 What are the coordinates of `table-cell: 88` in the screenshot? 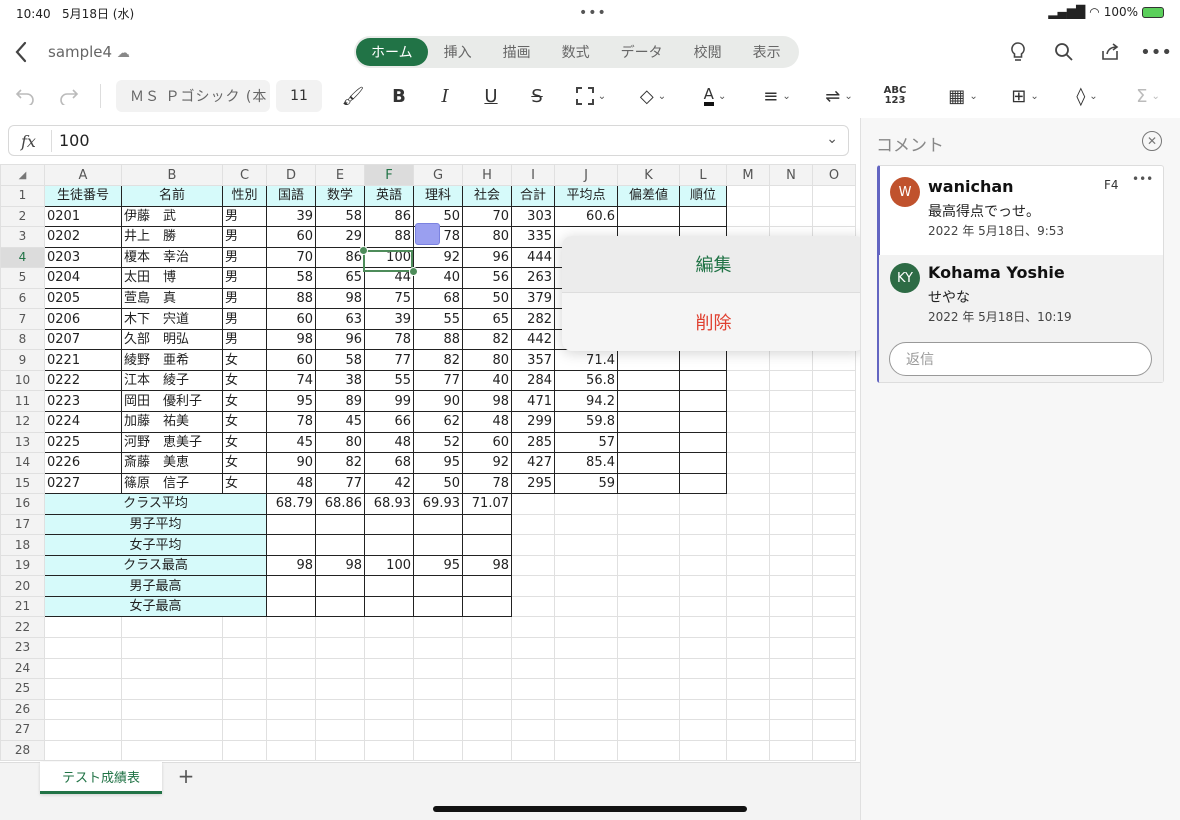 It's located at (438, 339).